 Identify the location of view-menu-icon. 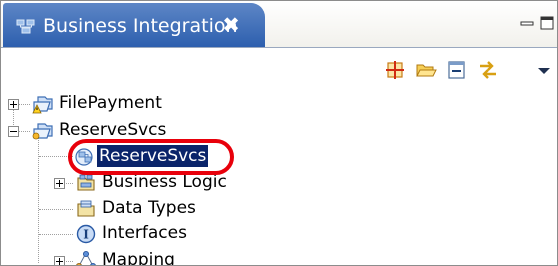
(544, 70).